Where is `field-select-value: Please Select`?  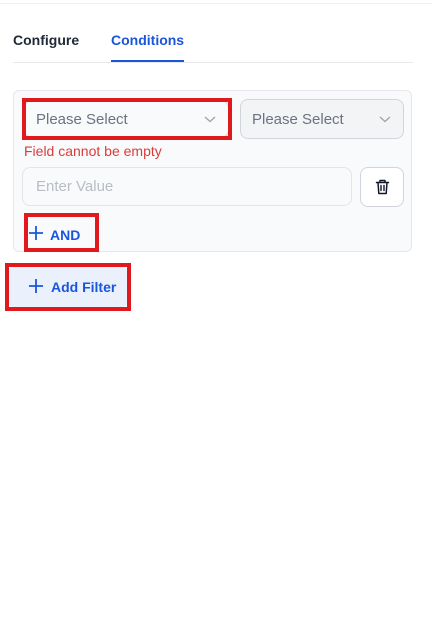 field-select-value: Please Select is located at coordinates (82, 119).